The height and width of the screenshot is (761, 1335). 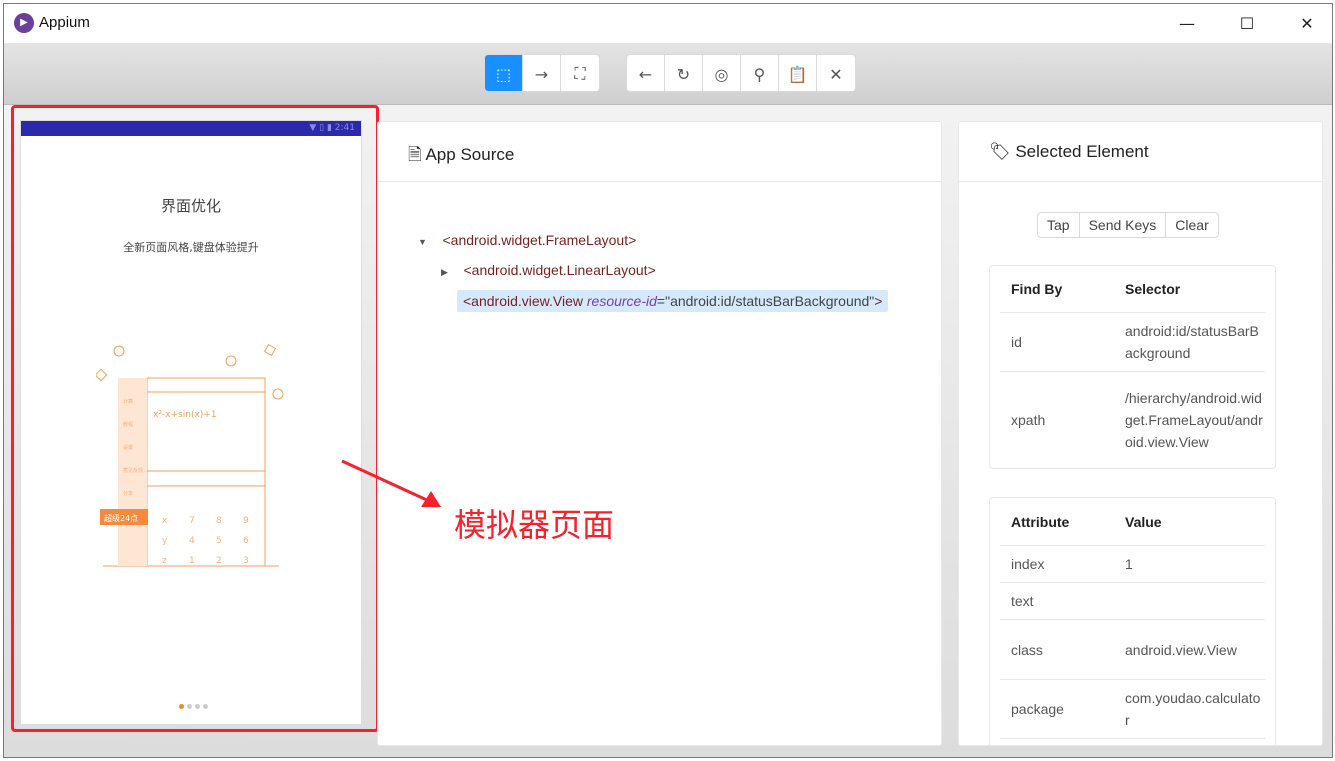 What do you see at coordinates (422, 242) in the screenshot?
I see `caret-down-icon: ▼` at bounding box center [422, 242].